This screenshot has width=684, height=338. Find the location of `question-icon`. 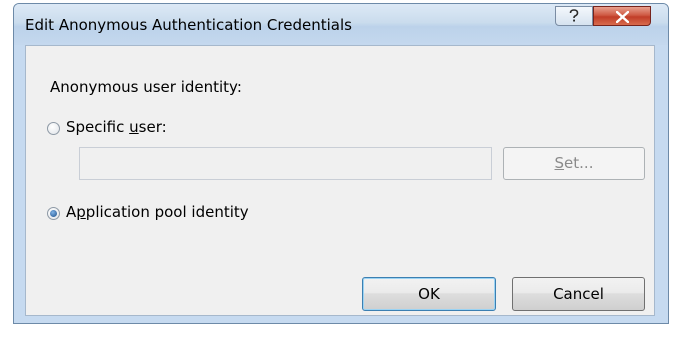

question-icon is located at coordinates (574, 15).